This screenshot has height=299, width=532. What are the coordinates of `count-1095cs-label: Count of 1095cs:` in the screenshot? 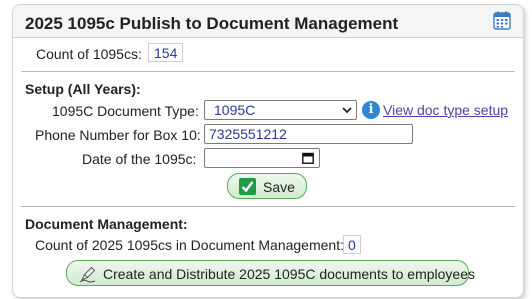 It's located at (89, 54).